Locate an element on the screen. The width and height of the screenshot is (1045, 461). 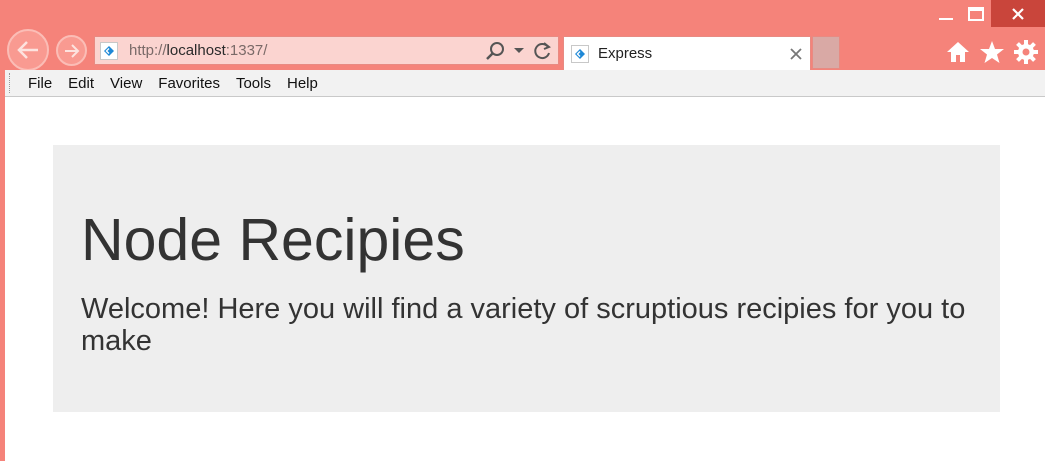
forward-button is located at coordinates (71, 50).